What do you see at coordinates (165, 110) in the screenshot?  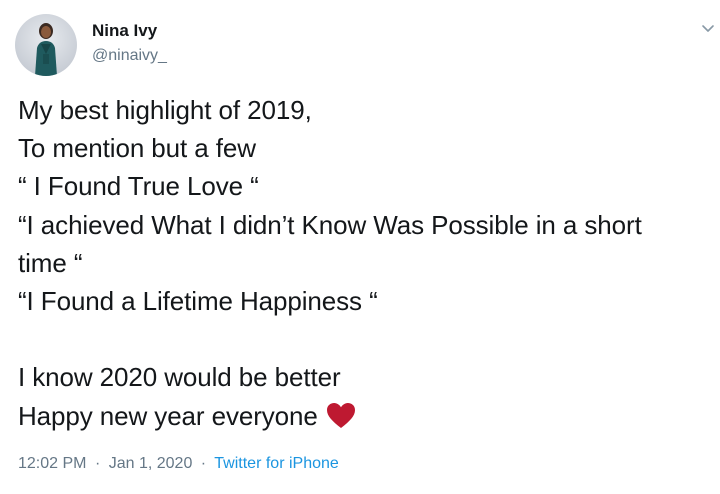 I see `tweet-line: My best highlight of 2019,` at bounding box center [165, 110].